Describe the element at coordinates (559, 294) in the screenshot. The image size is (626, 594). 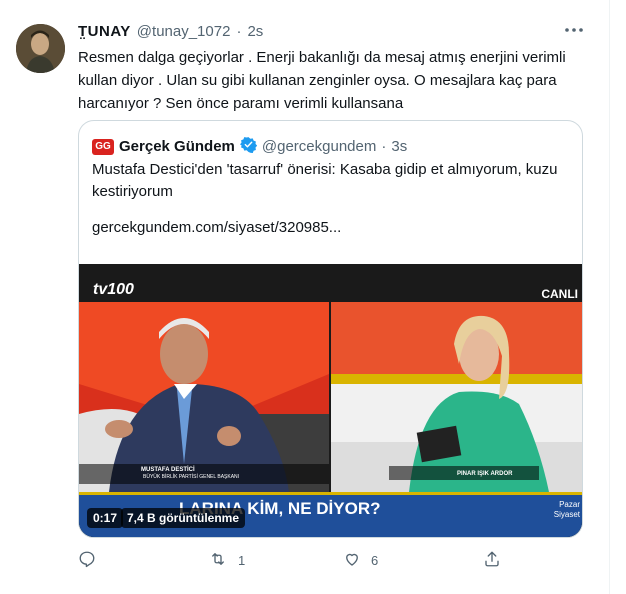
I see `live-badge: CANLI` at that location.